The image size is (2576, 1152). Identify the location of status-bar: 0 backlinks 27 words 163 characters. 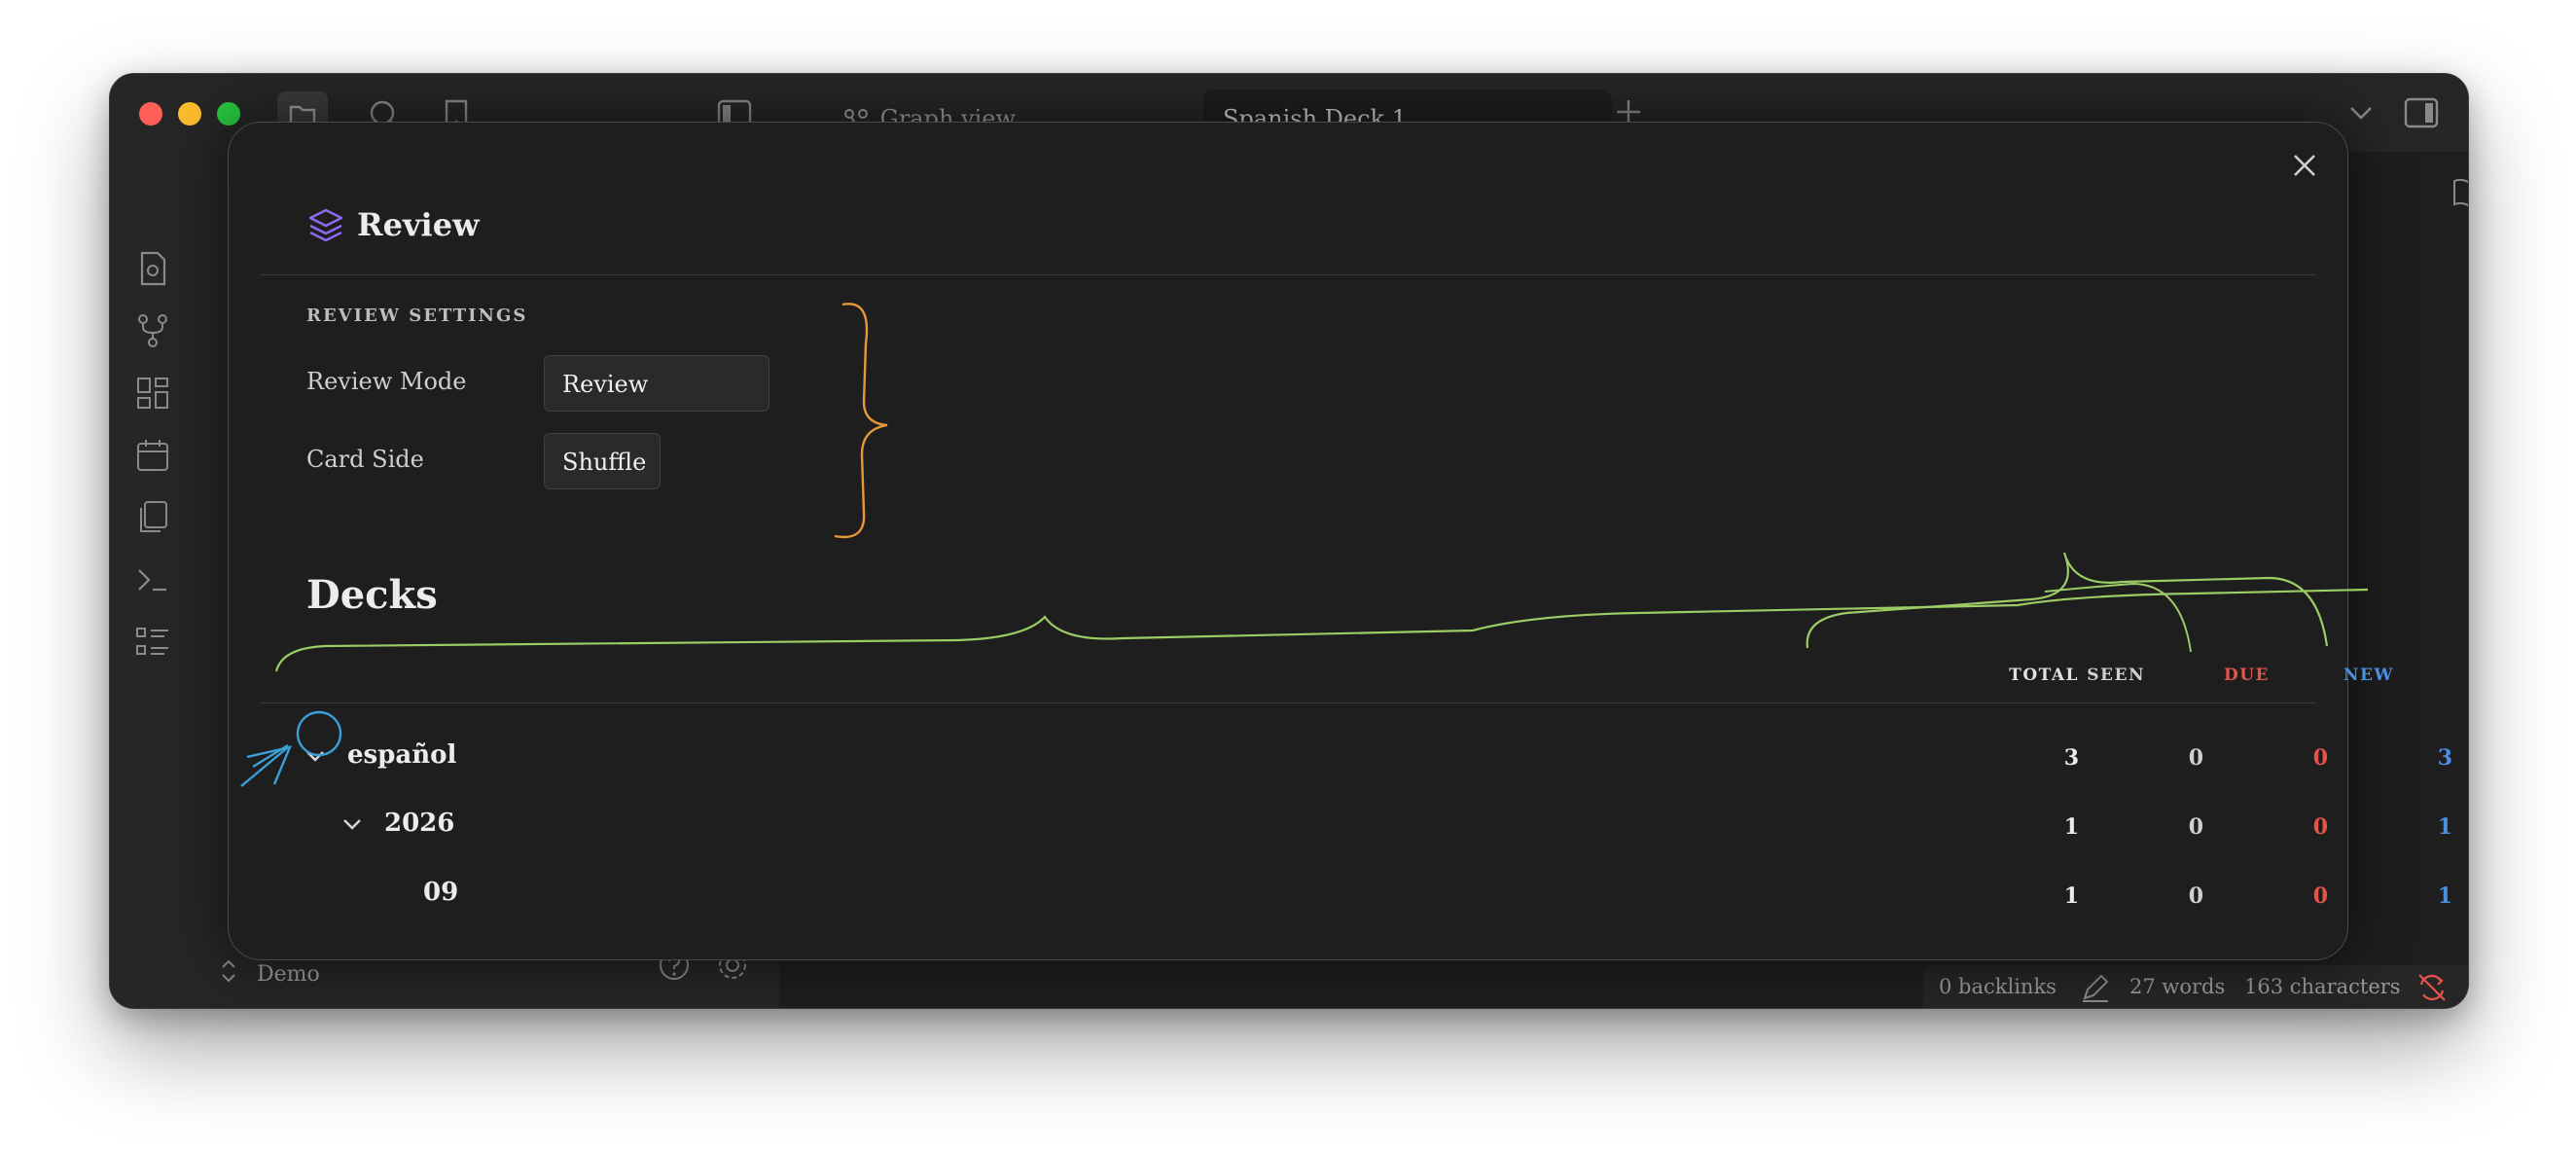
(2195, 986).